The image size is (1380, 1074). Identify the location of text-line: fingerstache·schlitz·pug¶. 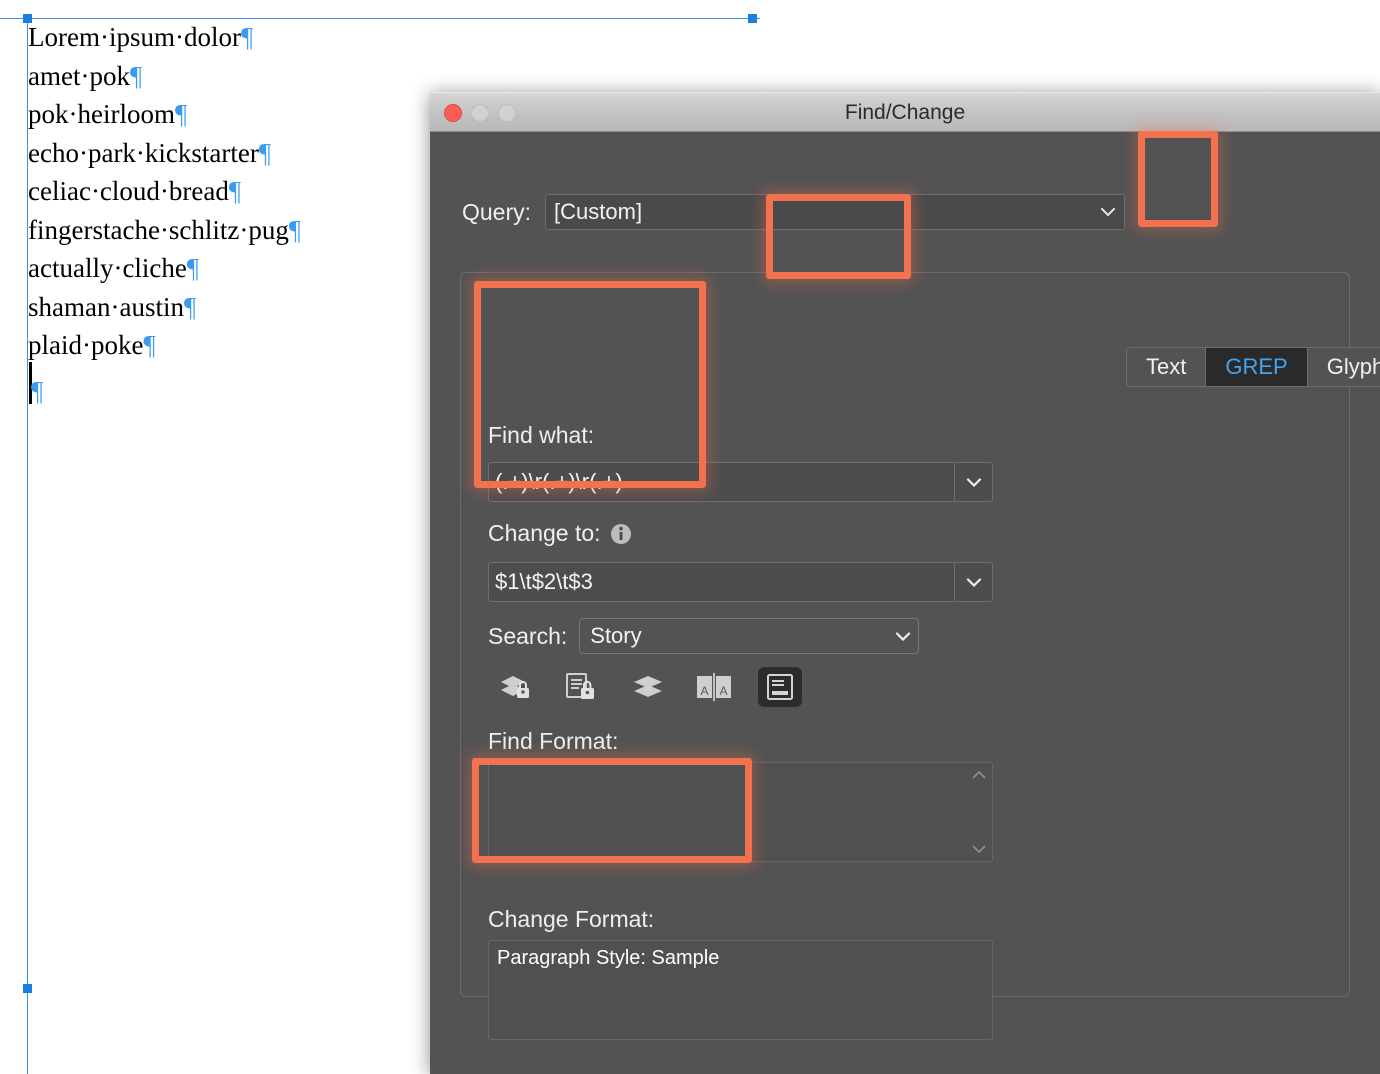
(165, 229).